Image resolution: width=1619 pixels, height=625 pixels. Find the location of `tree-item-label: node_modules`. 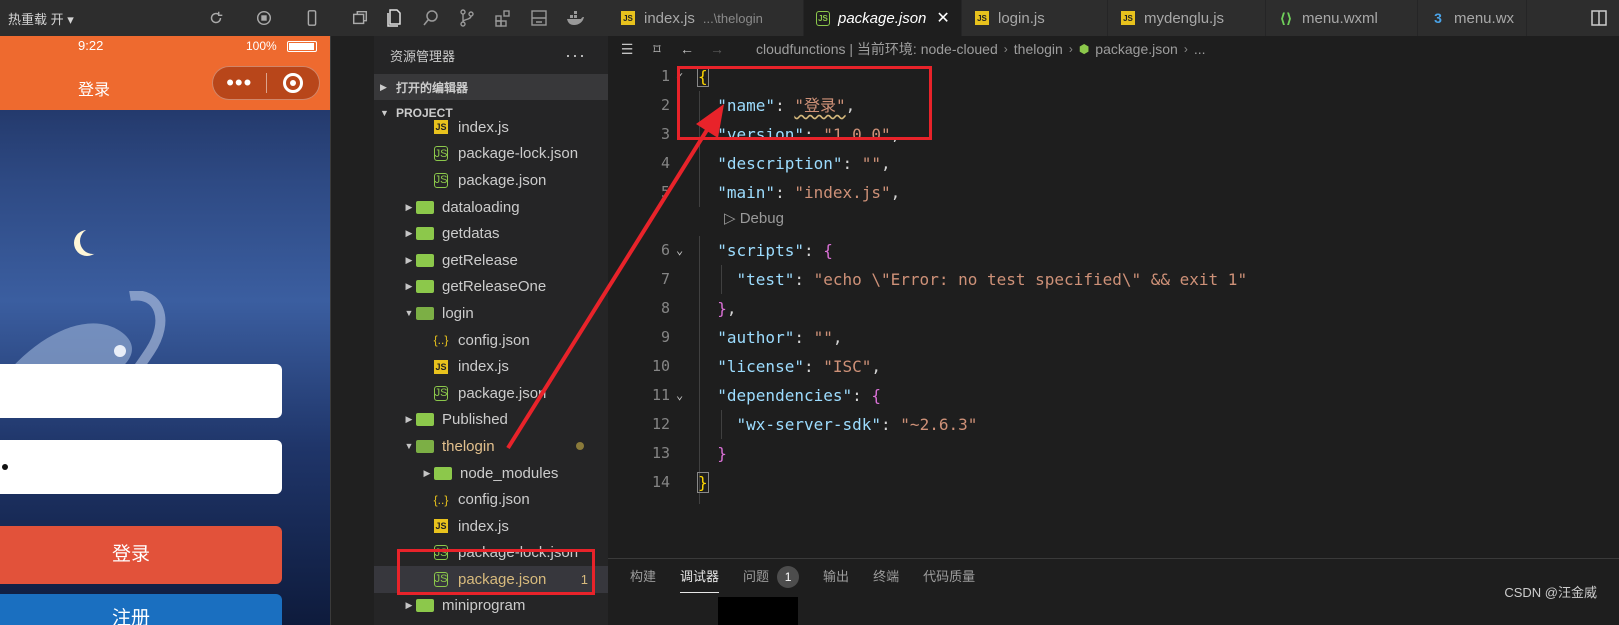

tree-item-label: node_modules is located at coordinates (509, 473).